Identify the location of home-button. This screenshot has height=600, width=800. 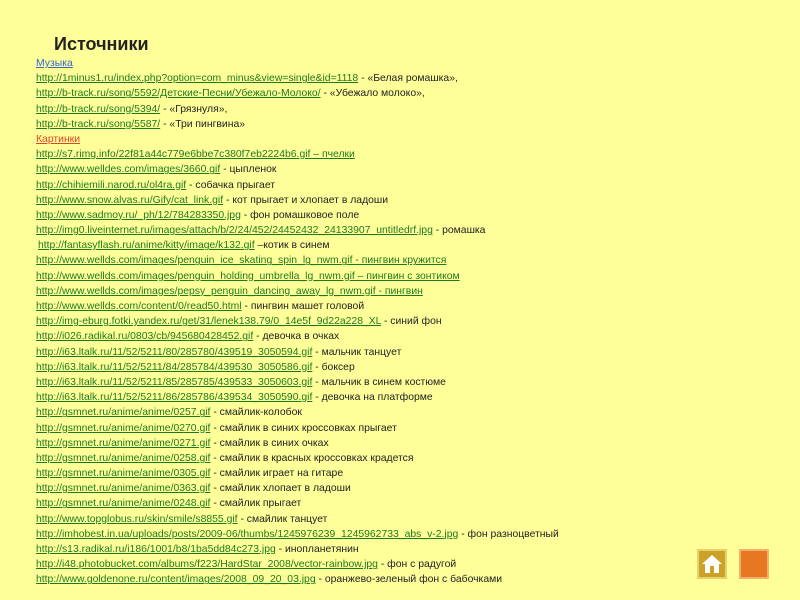
(712, 564).